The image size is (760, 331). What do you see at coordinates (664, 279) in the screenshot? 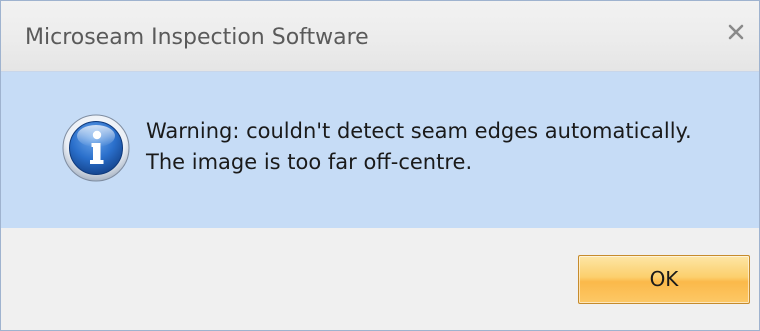
I see `ok-button: OK` at bounding box center [664, 279].